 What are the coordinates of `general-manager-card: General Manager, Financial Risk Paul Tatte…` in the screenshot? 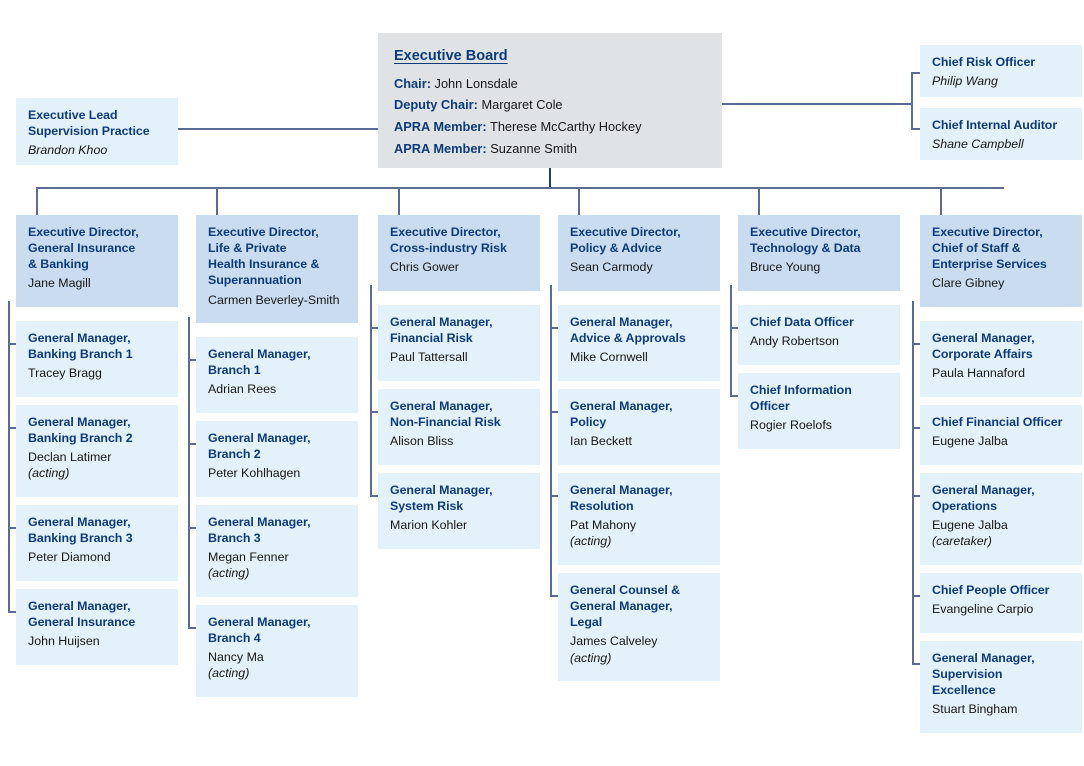 It's located at (459, 343).